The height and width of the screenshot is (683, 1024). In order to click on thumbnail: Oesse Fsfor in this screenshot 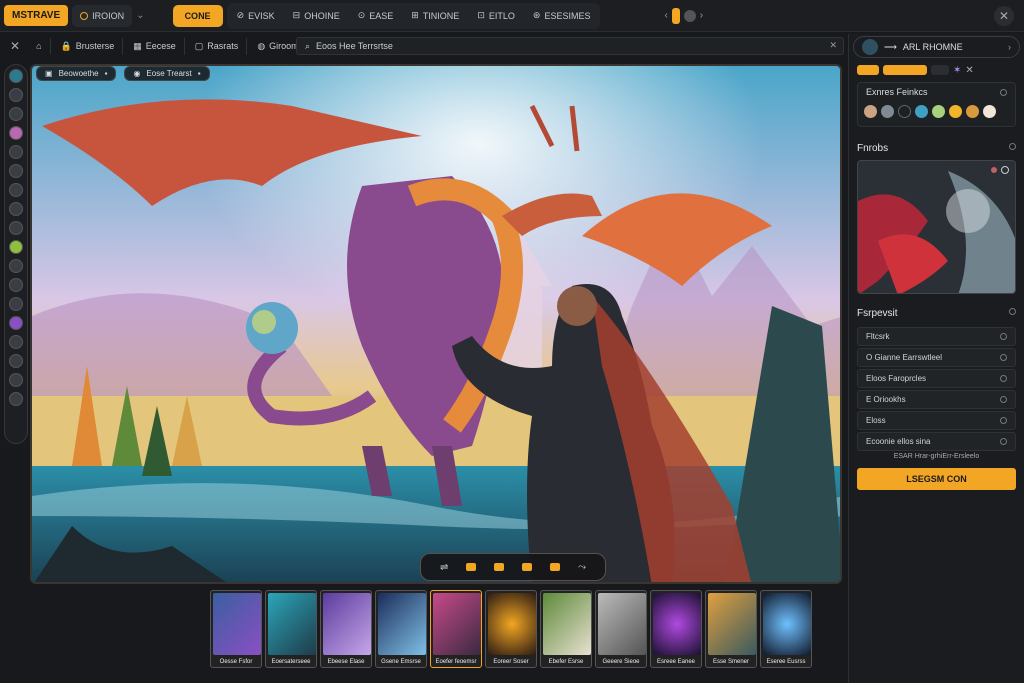, I will do `click(236, 629)`.